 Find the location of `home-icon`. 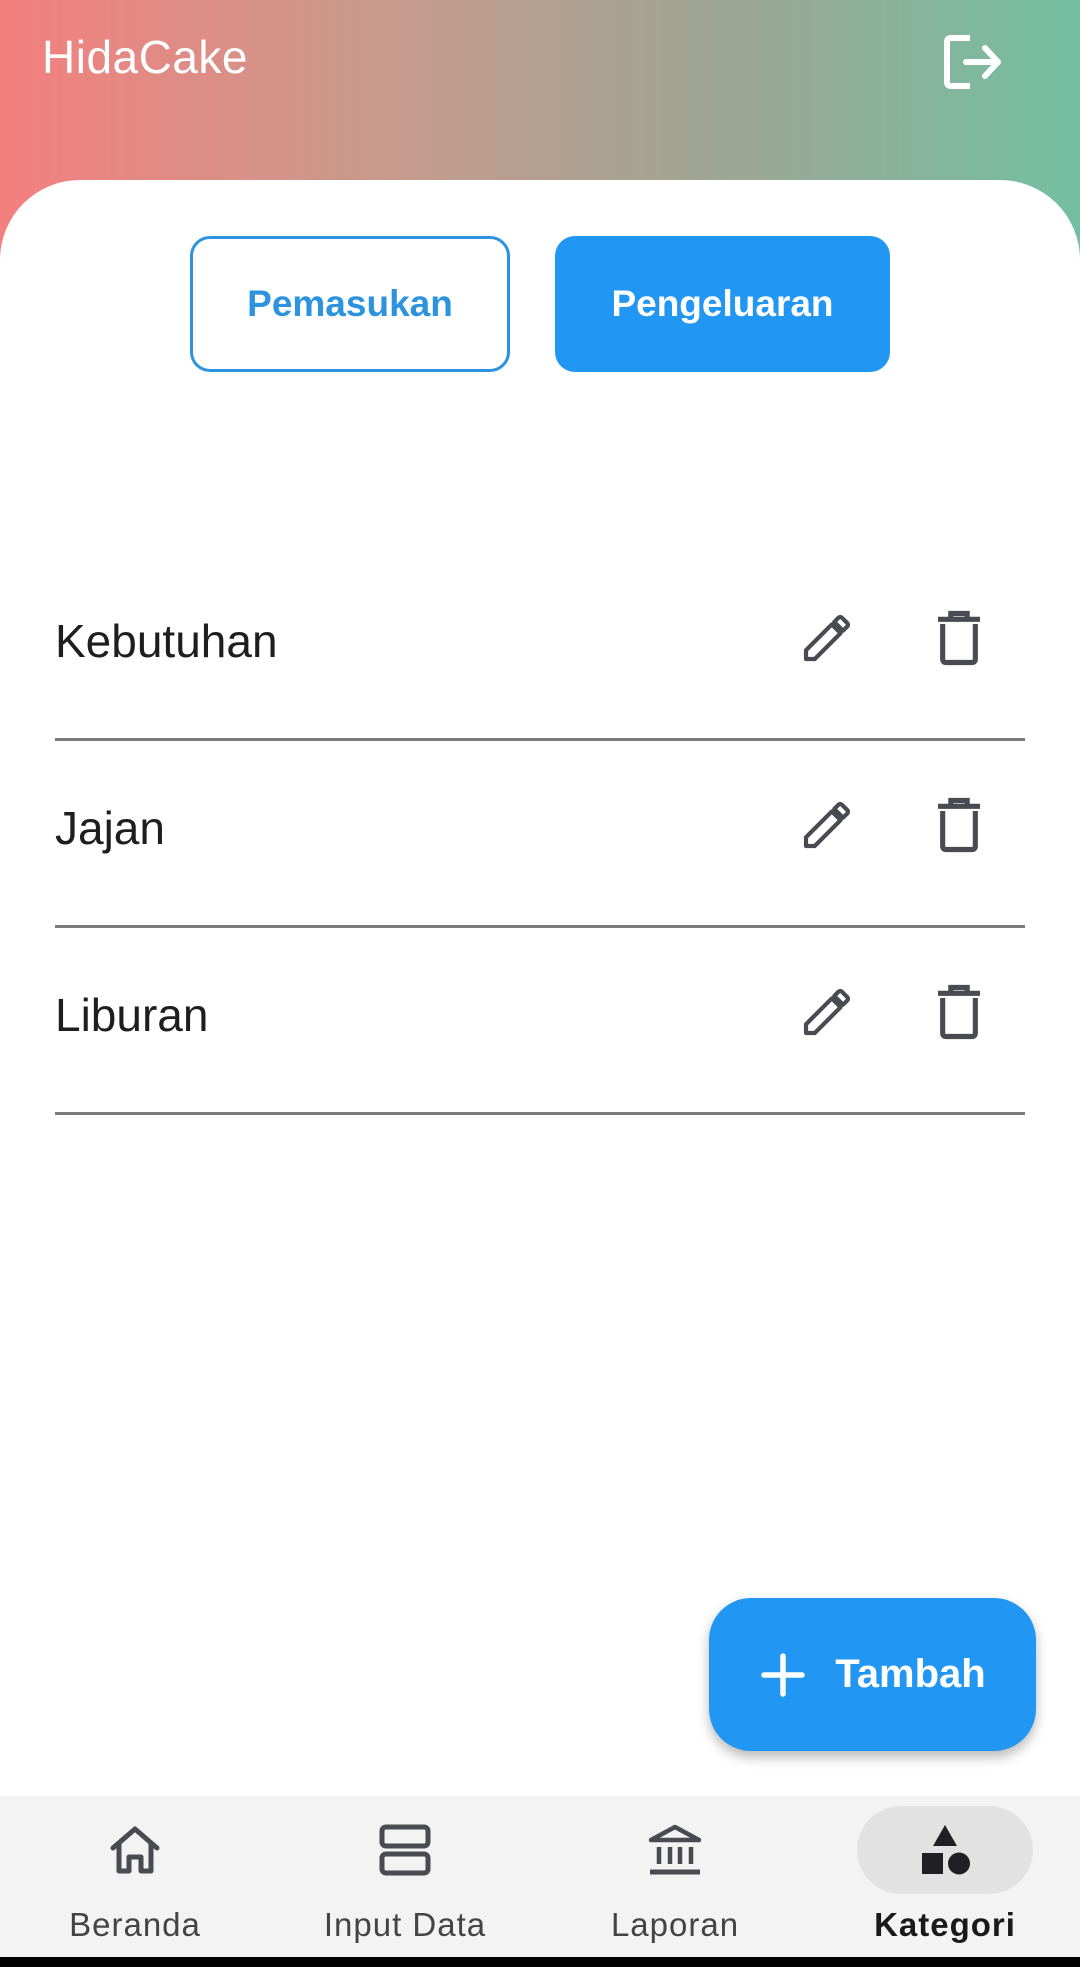

home-icon is located at coordinates (135, 1850).